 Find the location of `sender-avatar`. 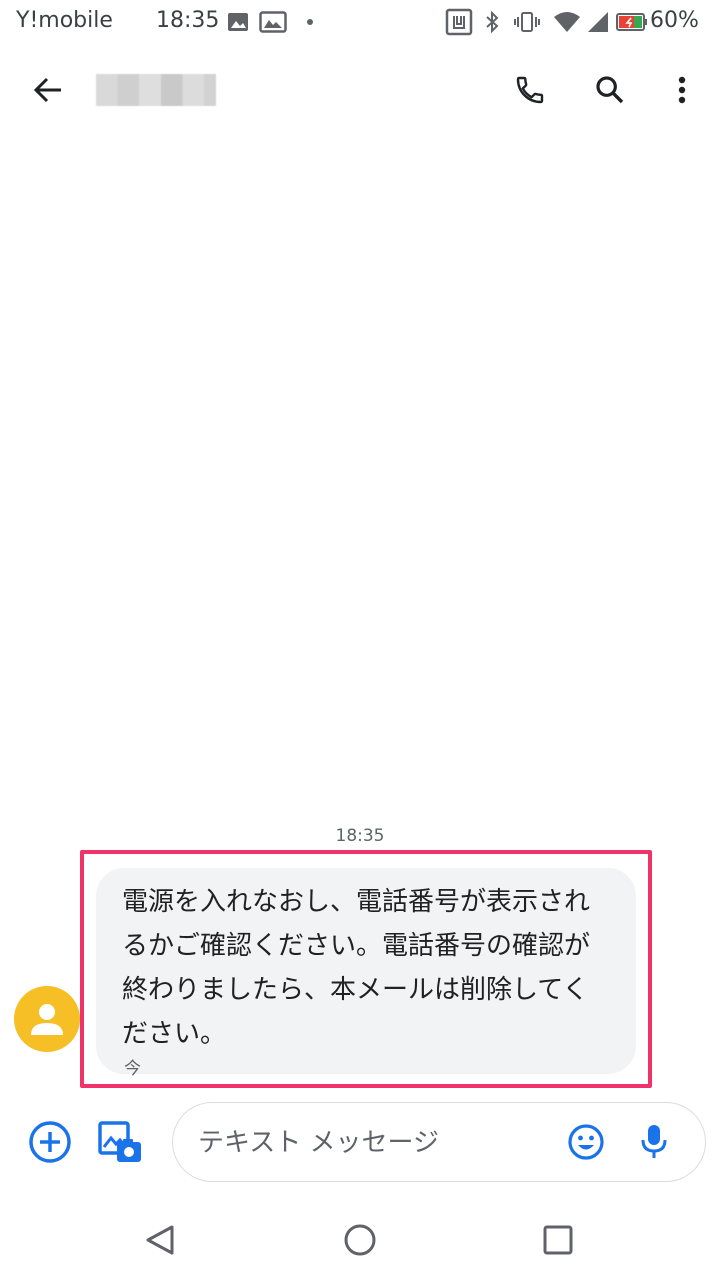

sender-avatar is located at coordinates (47, 1019).